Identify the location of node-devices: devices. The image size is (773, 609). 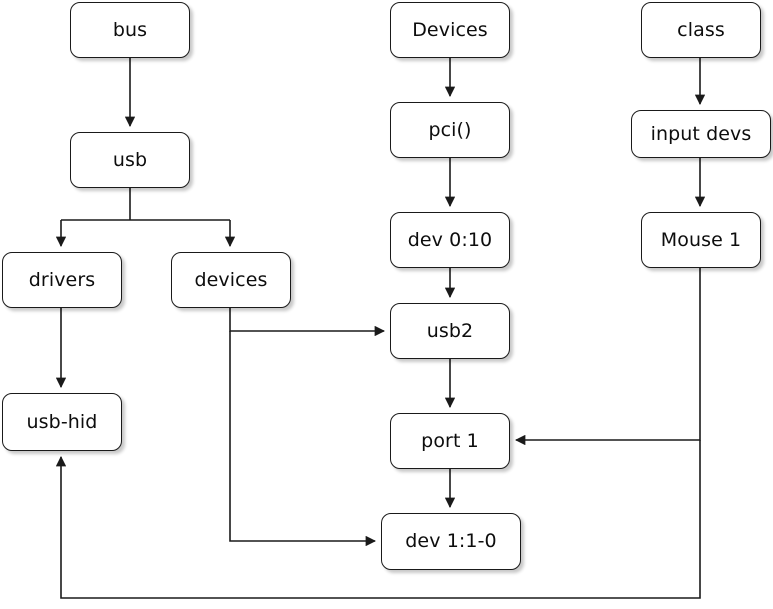
(231, 280).